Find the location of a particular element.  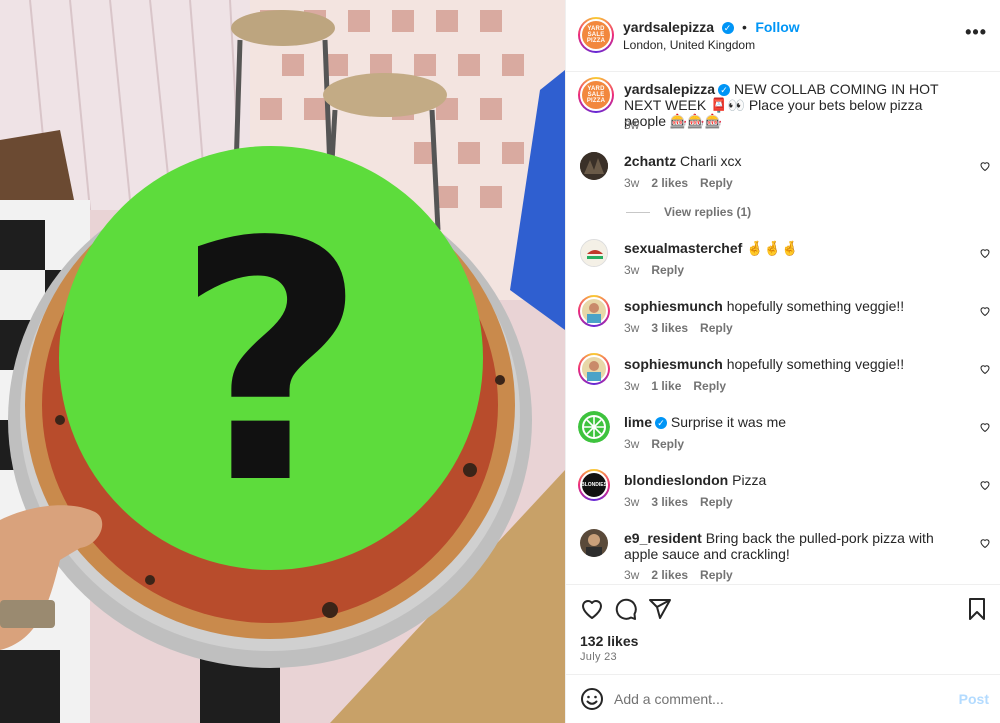

comment-text: Charli xcx is located at coordinates (711, 161).